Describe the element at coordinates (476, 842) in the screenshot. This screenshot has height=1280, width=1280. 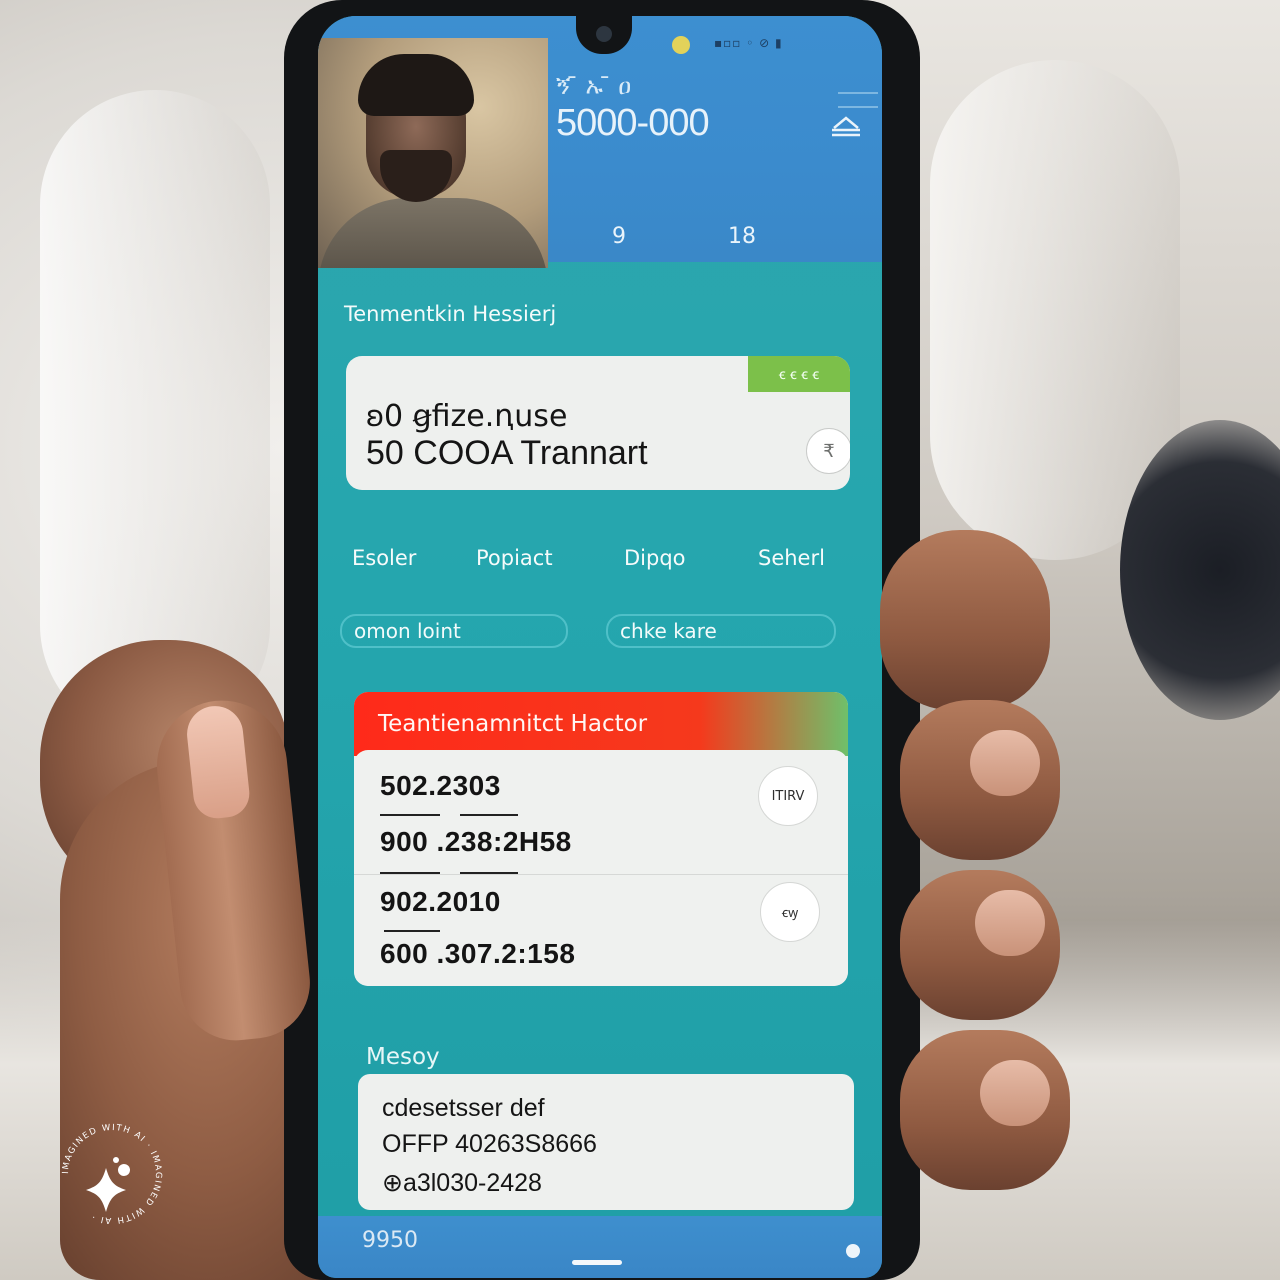
I see `history-row-2: 900 .238:2H58` at that location.